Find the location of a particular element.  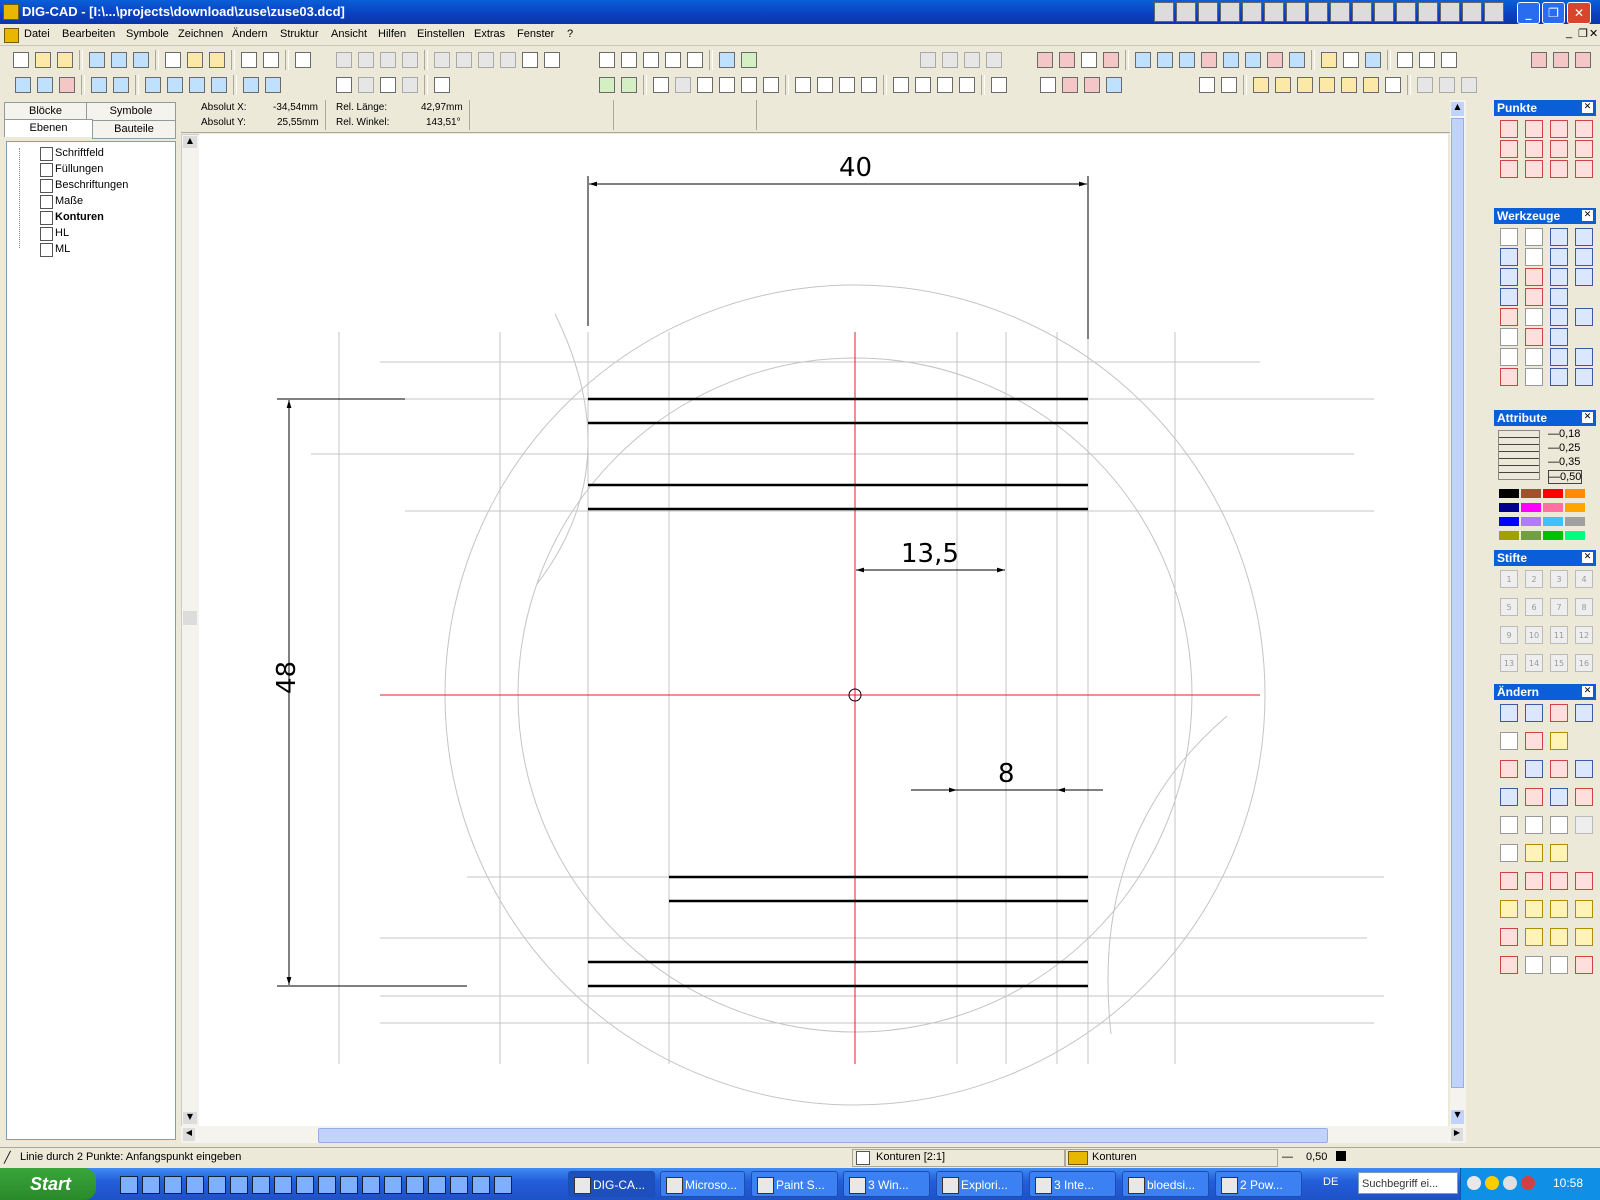

menu-zeichnen: Zeichnen is located at coordinates (200, 34).